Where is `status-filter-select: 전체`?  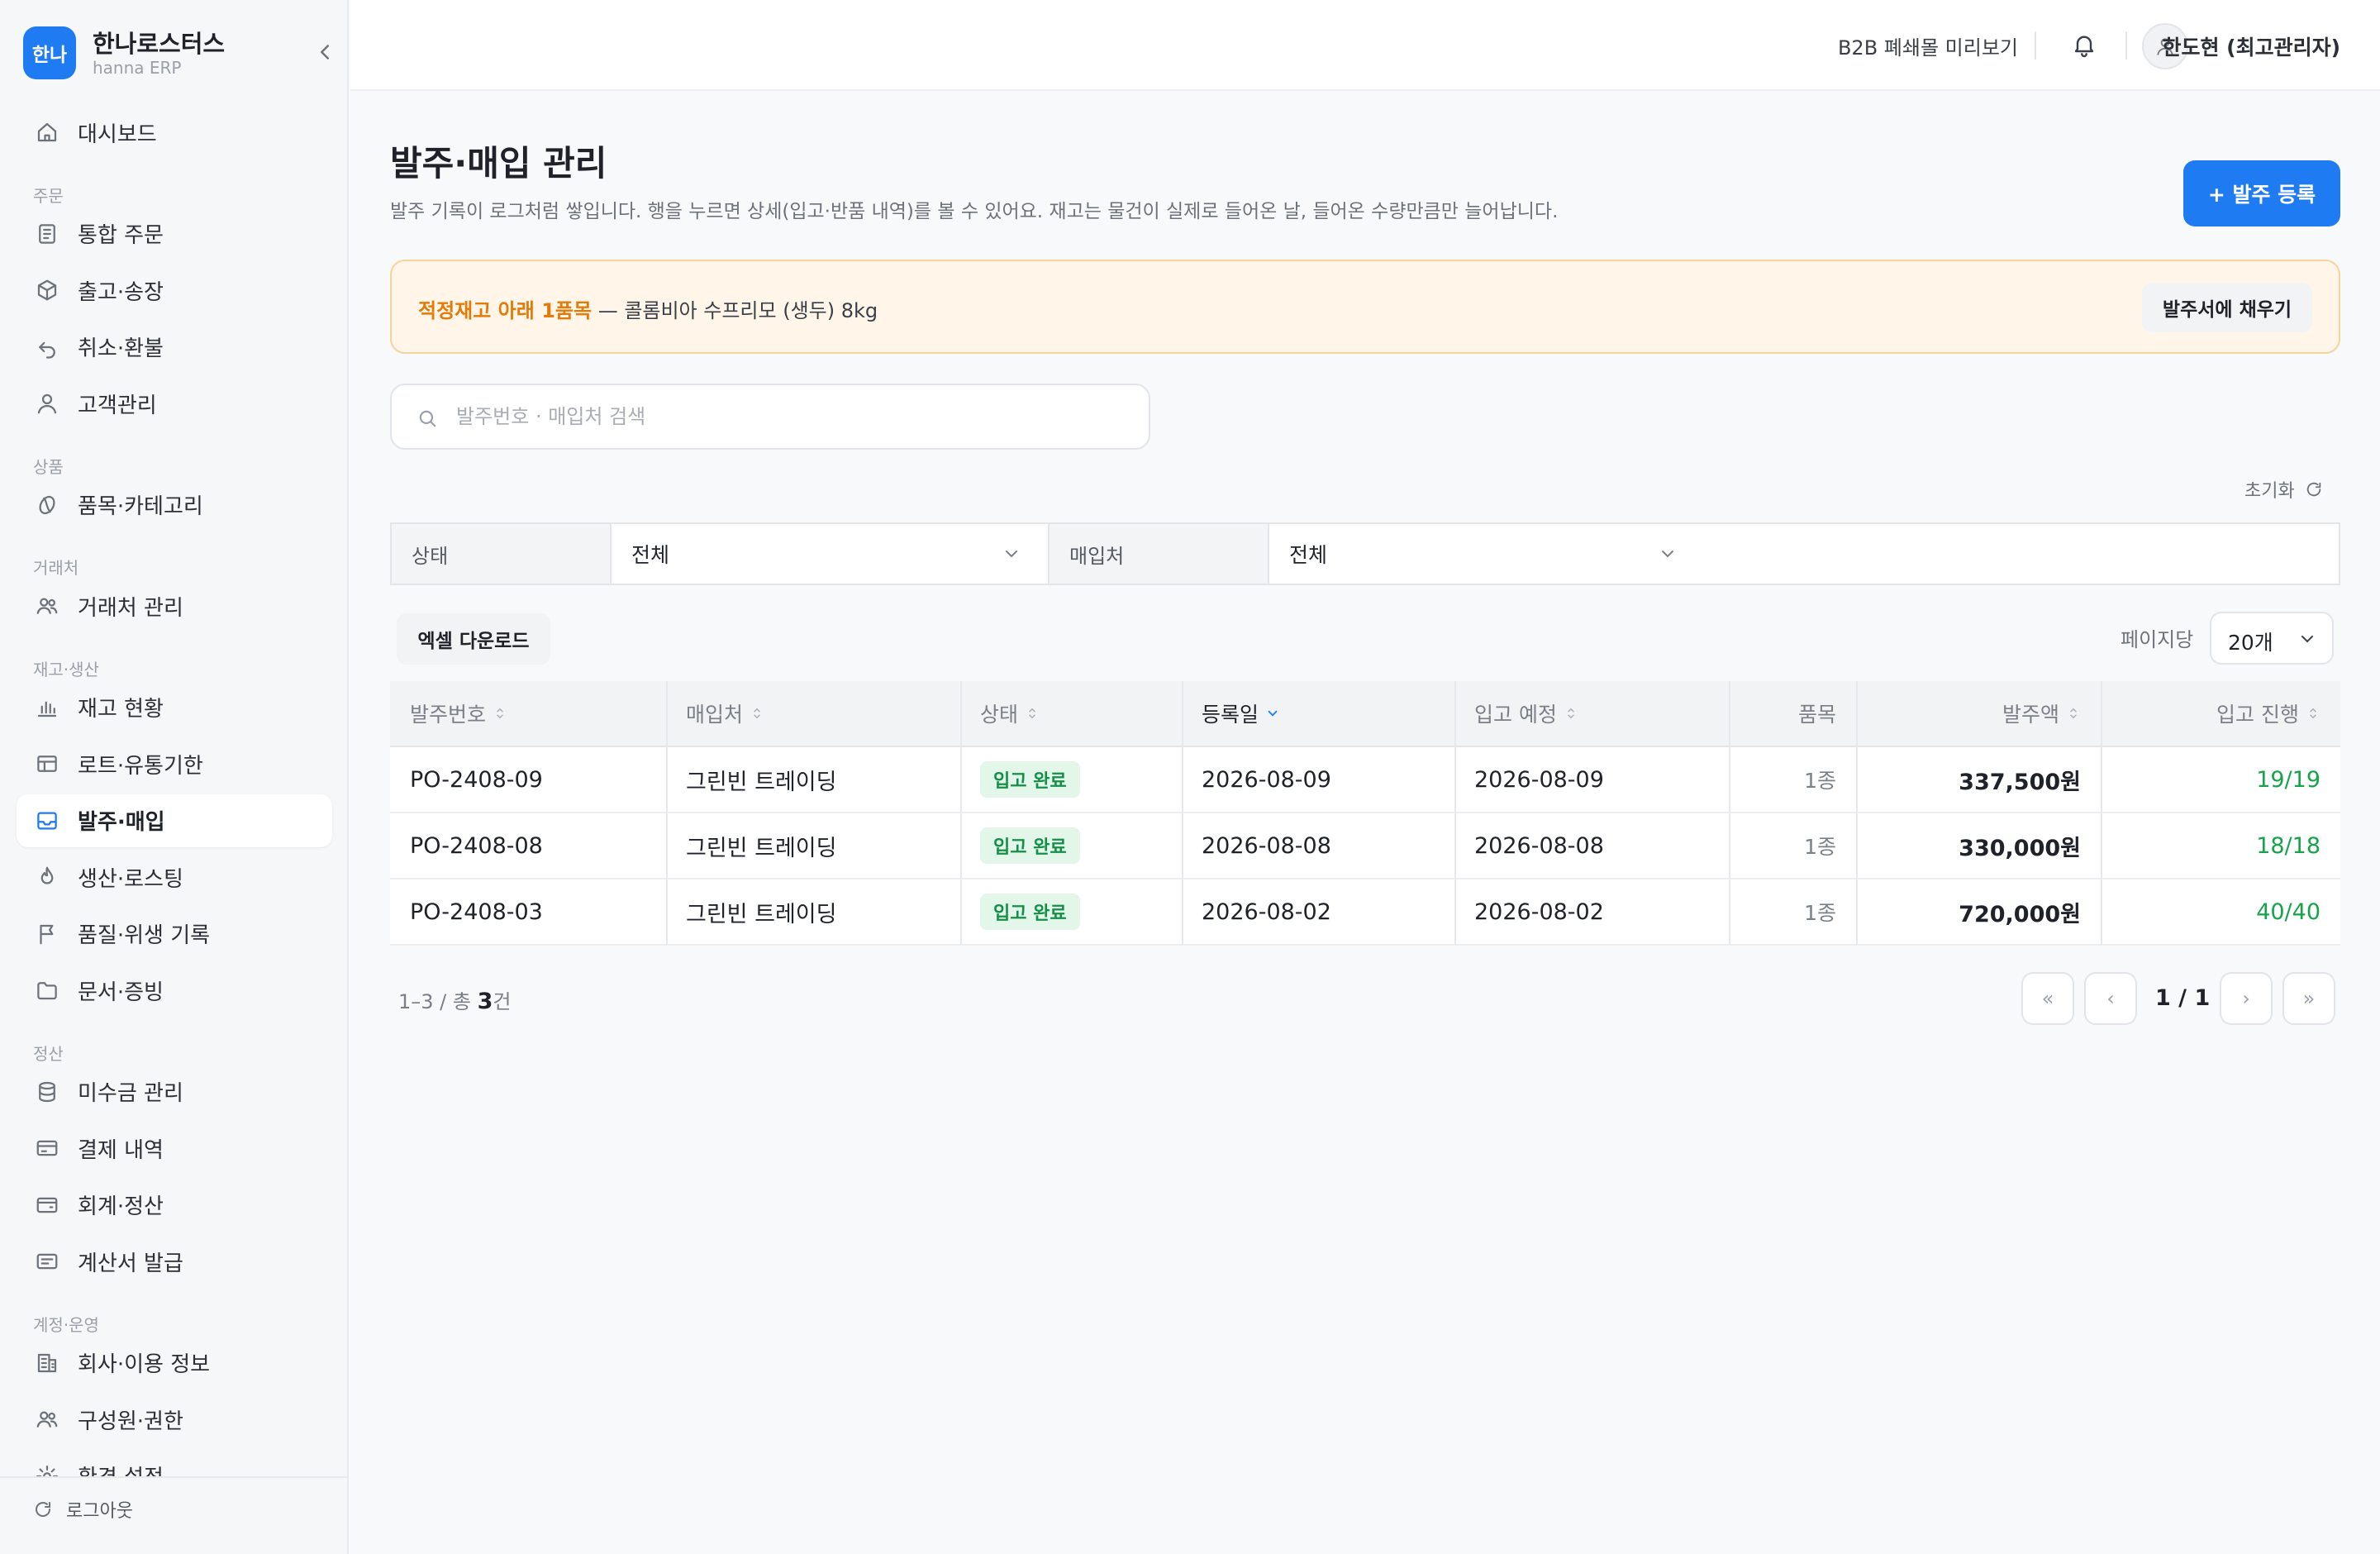 status-filter-select: 전체 is located at coordinates (830, 554).